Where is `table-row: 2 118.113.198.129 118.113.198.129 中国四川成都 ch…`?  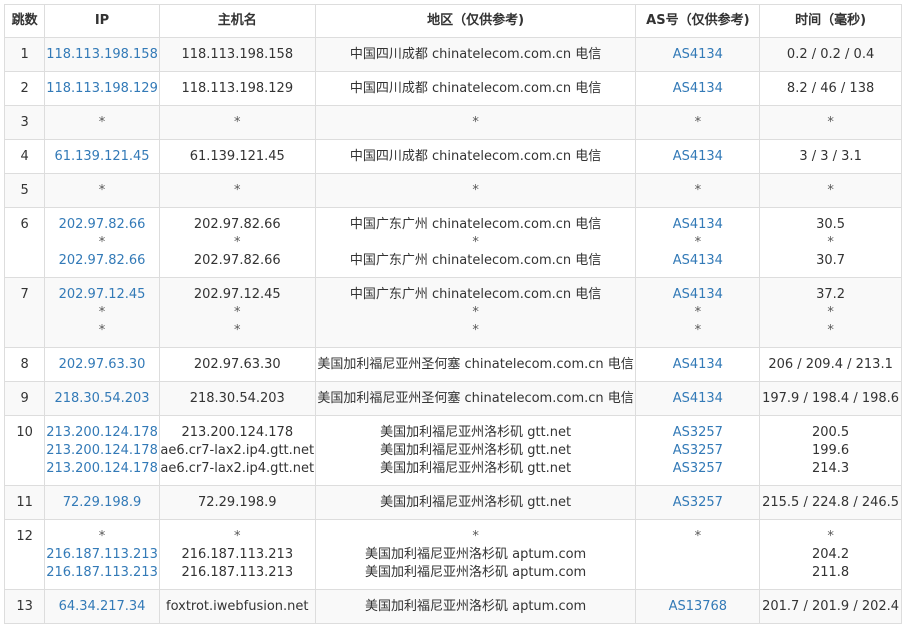
table-row: 2 118.113.198.129 118.113.198.129 中国四川成都 ch… is located at coordinates (452, 88).